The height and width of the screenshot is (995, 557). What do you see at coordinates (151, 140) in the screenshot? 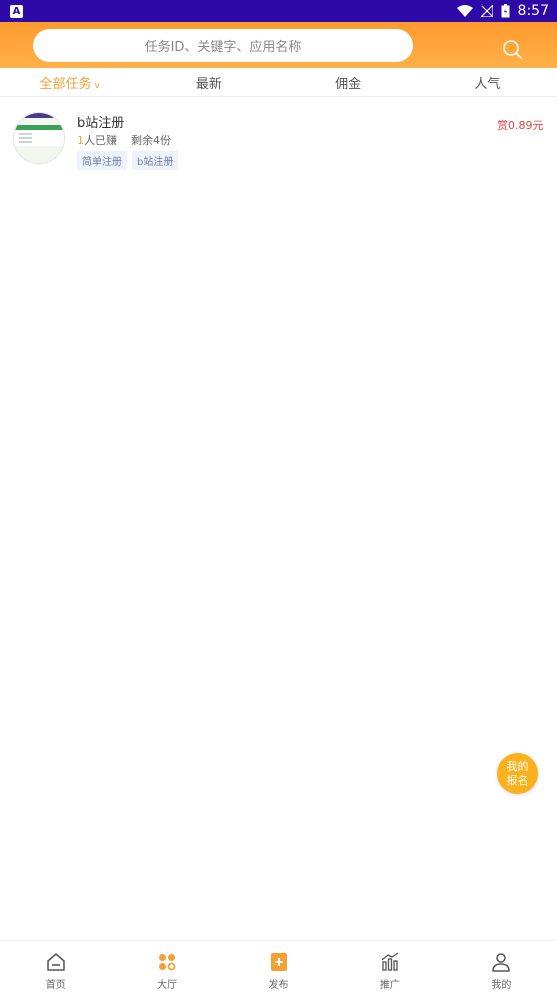
I see `remaining-count: 剩余4份` at bounding box center [151, 140].